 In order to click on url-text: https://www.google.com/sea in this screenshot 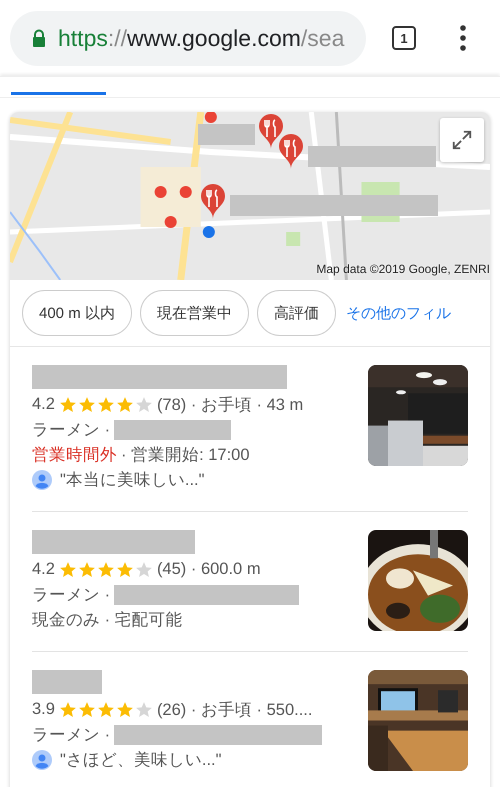, I will do `click(201, 38)`.